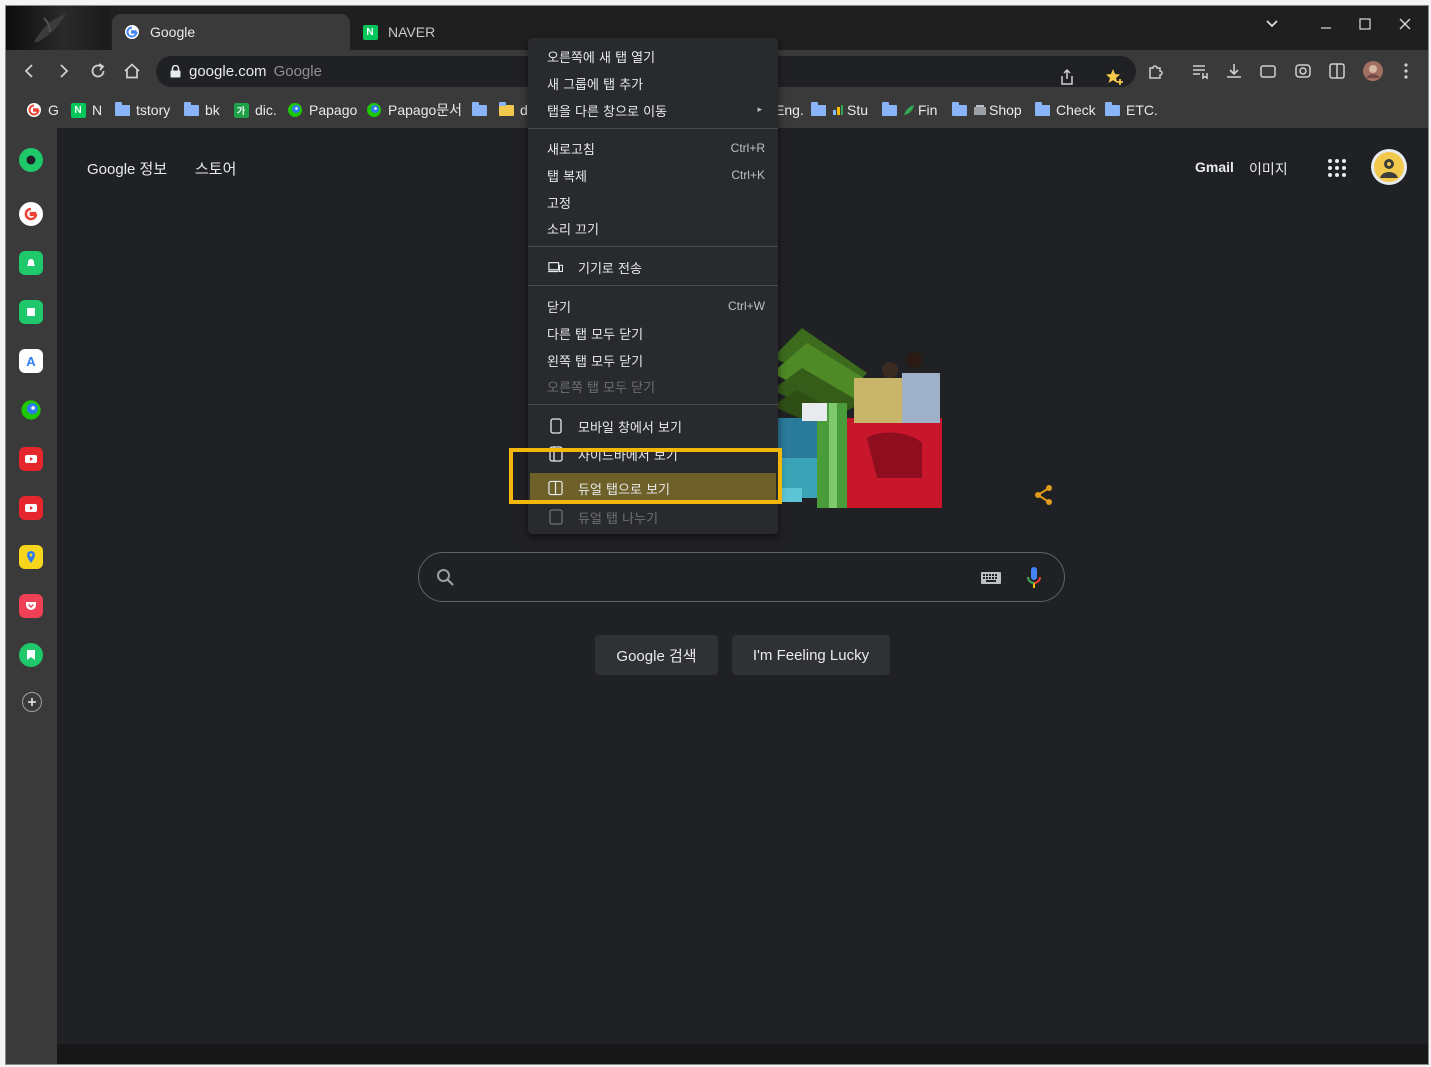  What do you see at coordinates (858, 110) in the screenshot?
I see `bookmark-label: Stu` at bounding box center [858, 110].